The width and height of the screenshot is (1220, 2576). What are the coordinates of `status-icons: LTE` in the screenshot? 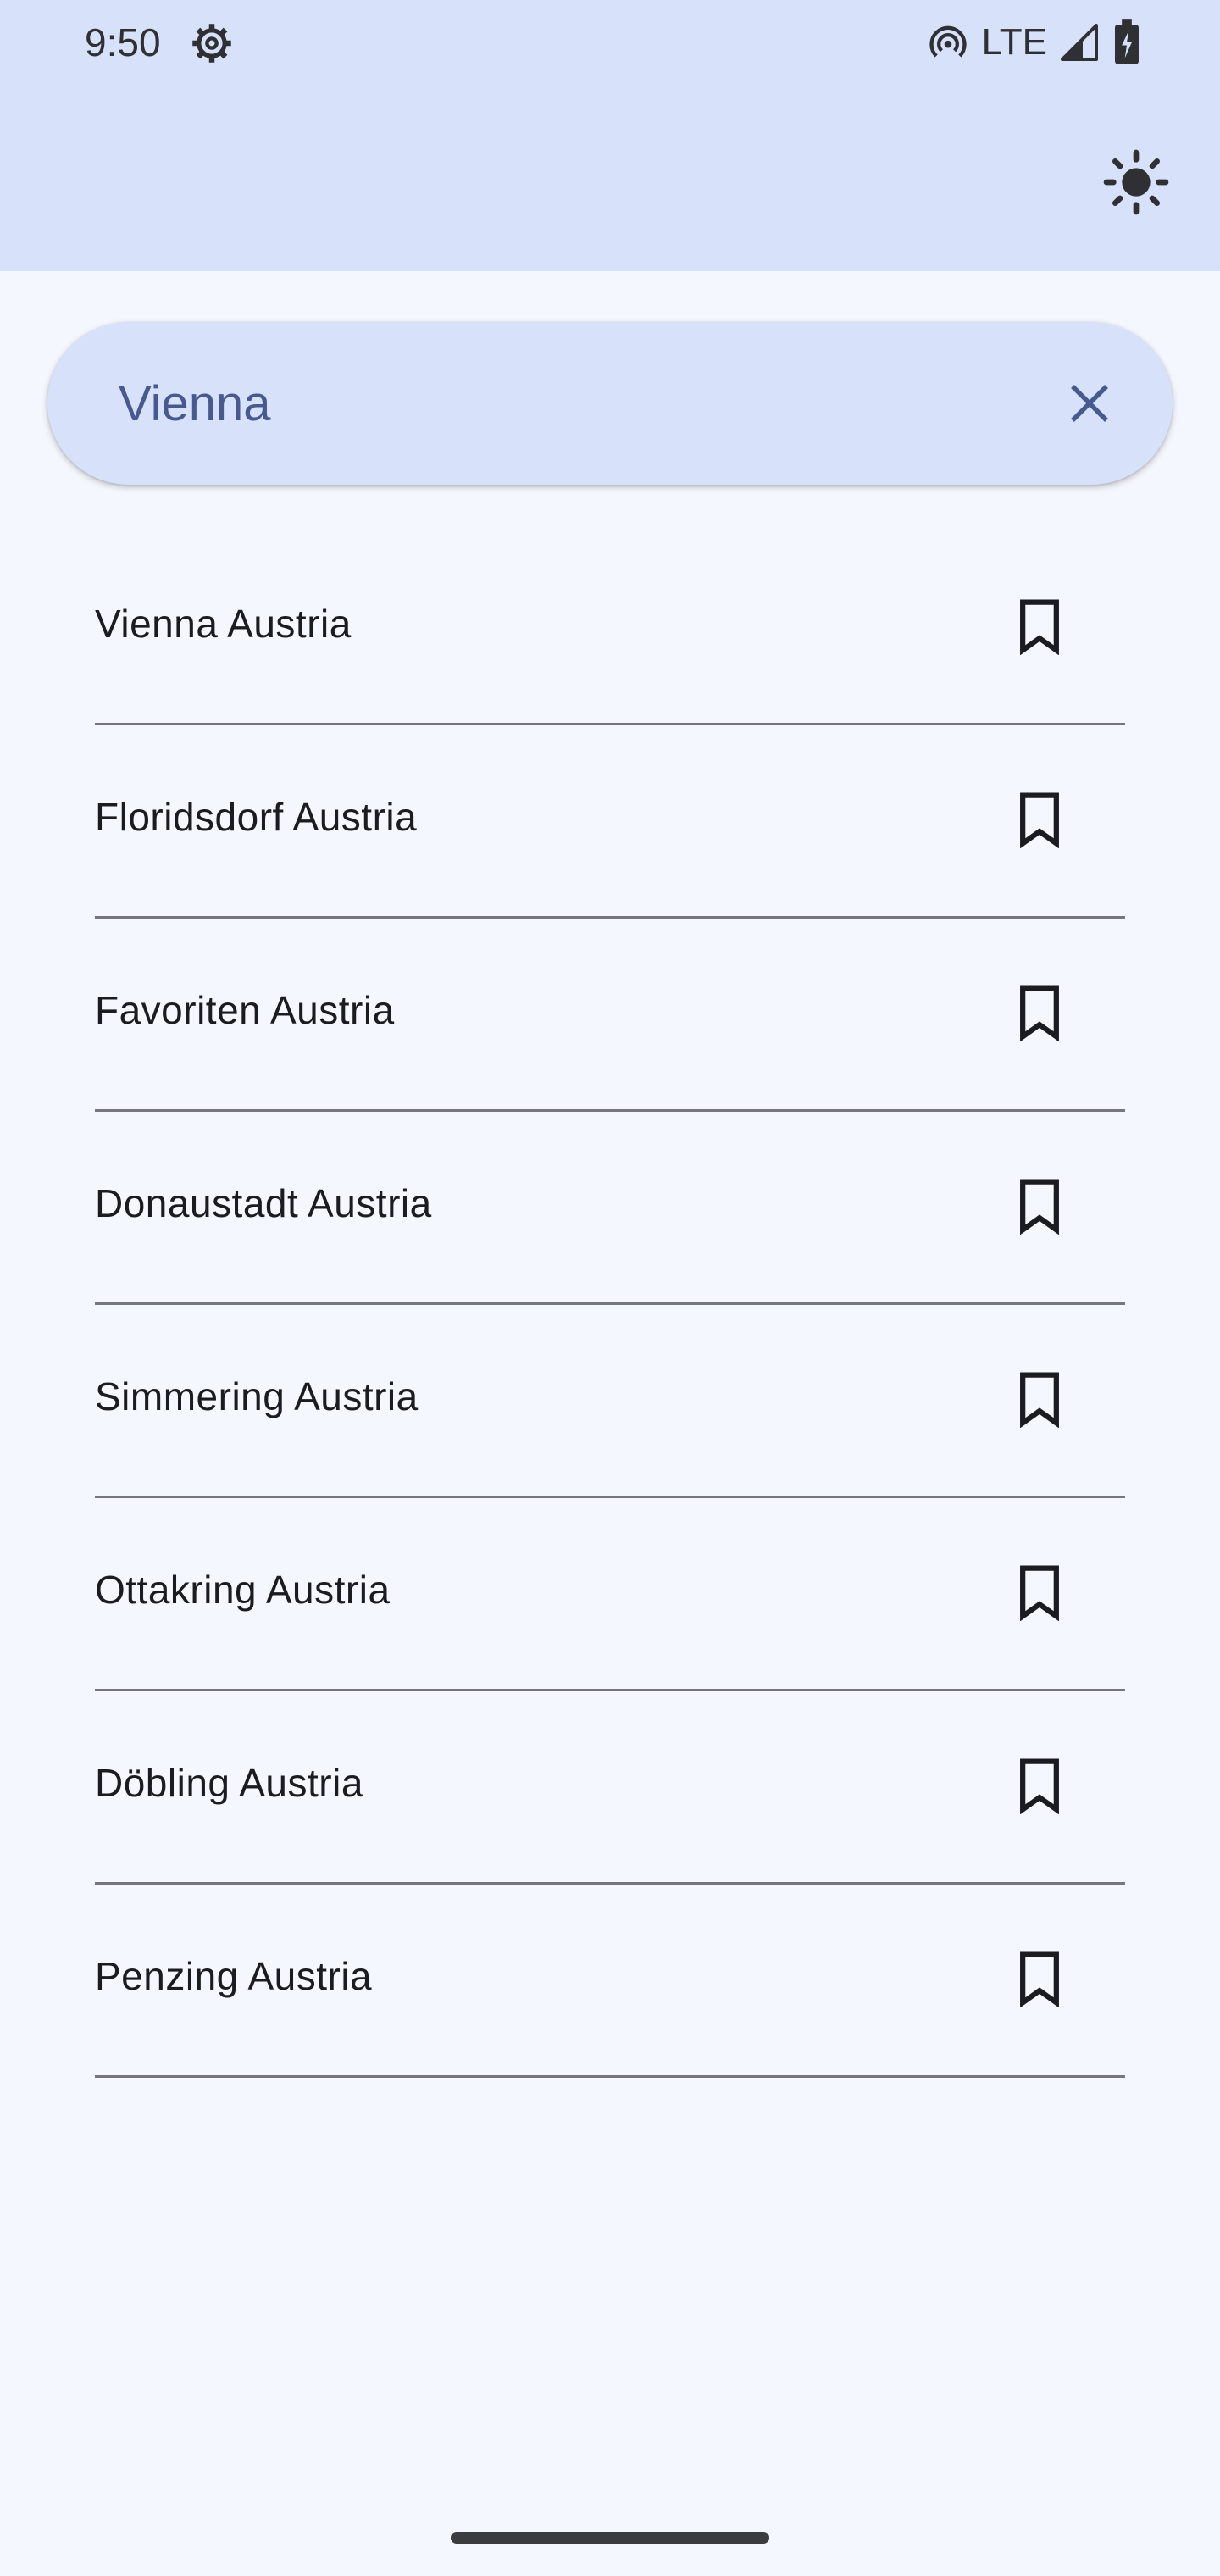 It's located at (1034, 42).